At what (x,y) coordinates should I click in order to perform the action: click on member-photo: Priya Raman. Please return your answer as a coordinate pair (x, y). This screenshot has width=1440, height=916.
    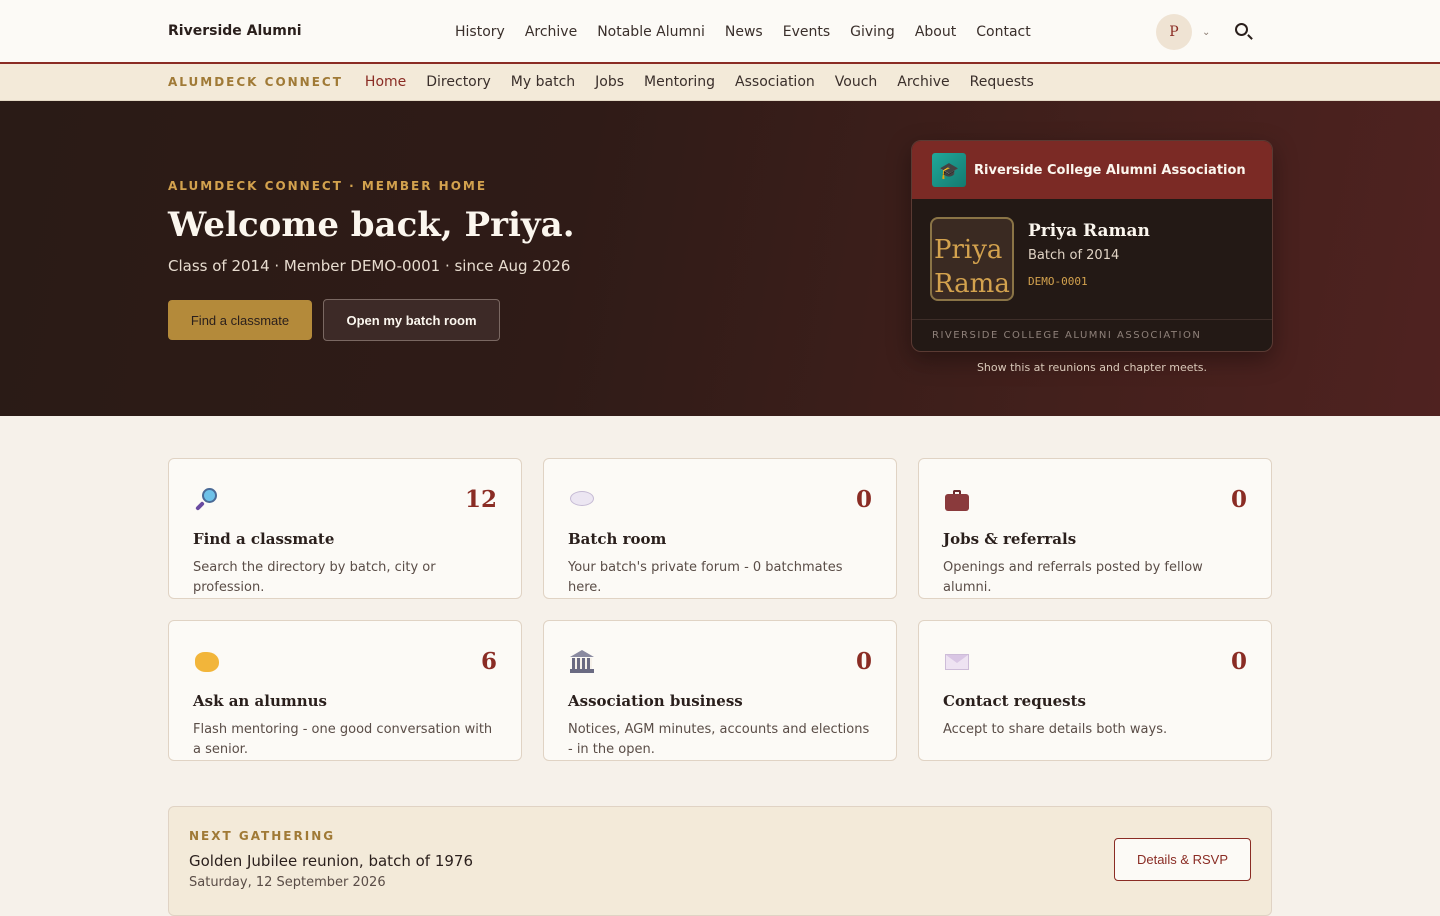
    Looking at the image, I should click on (972, 259).